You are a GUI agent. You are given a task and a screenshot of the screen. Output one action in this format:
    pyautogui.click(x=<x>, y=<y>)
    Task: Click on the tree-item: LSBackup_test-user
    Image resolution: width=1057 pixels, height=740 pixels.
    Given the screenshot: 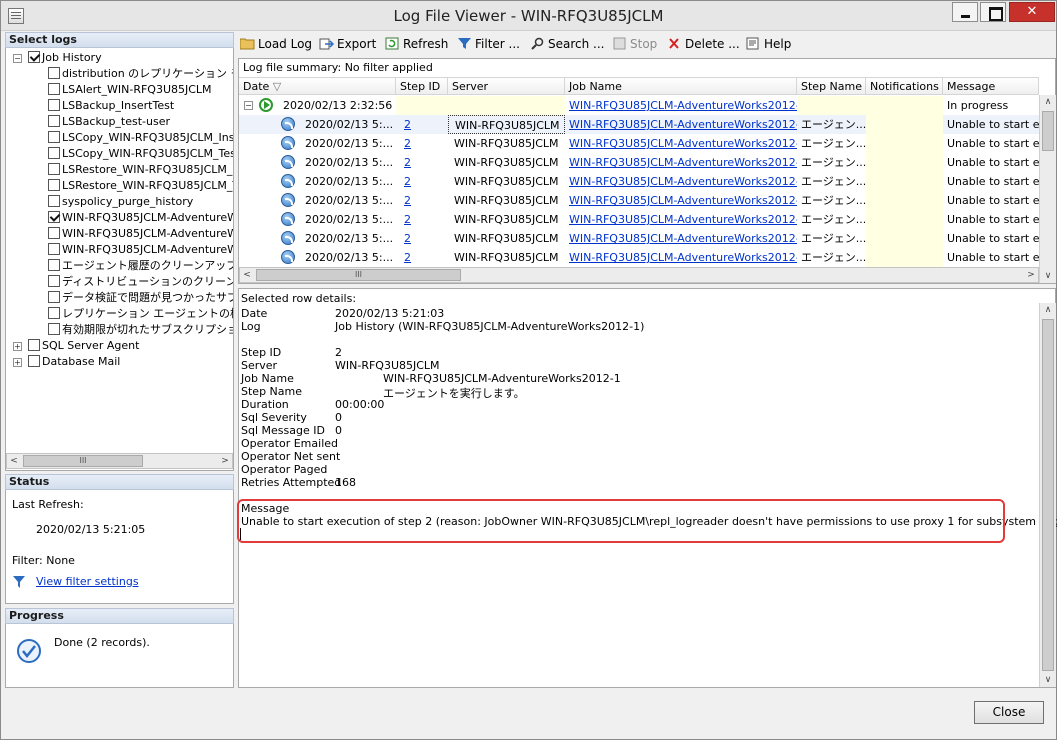 What is the action you would take?
    pyautogui.click(x=109, y=122)
    